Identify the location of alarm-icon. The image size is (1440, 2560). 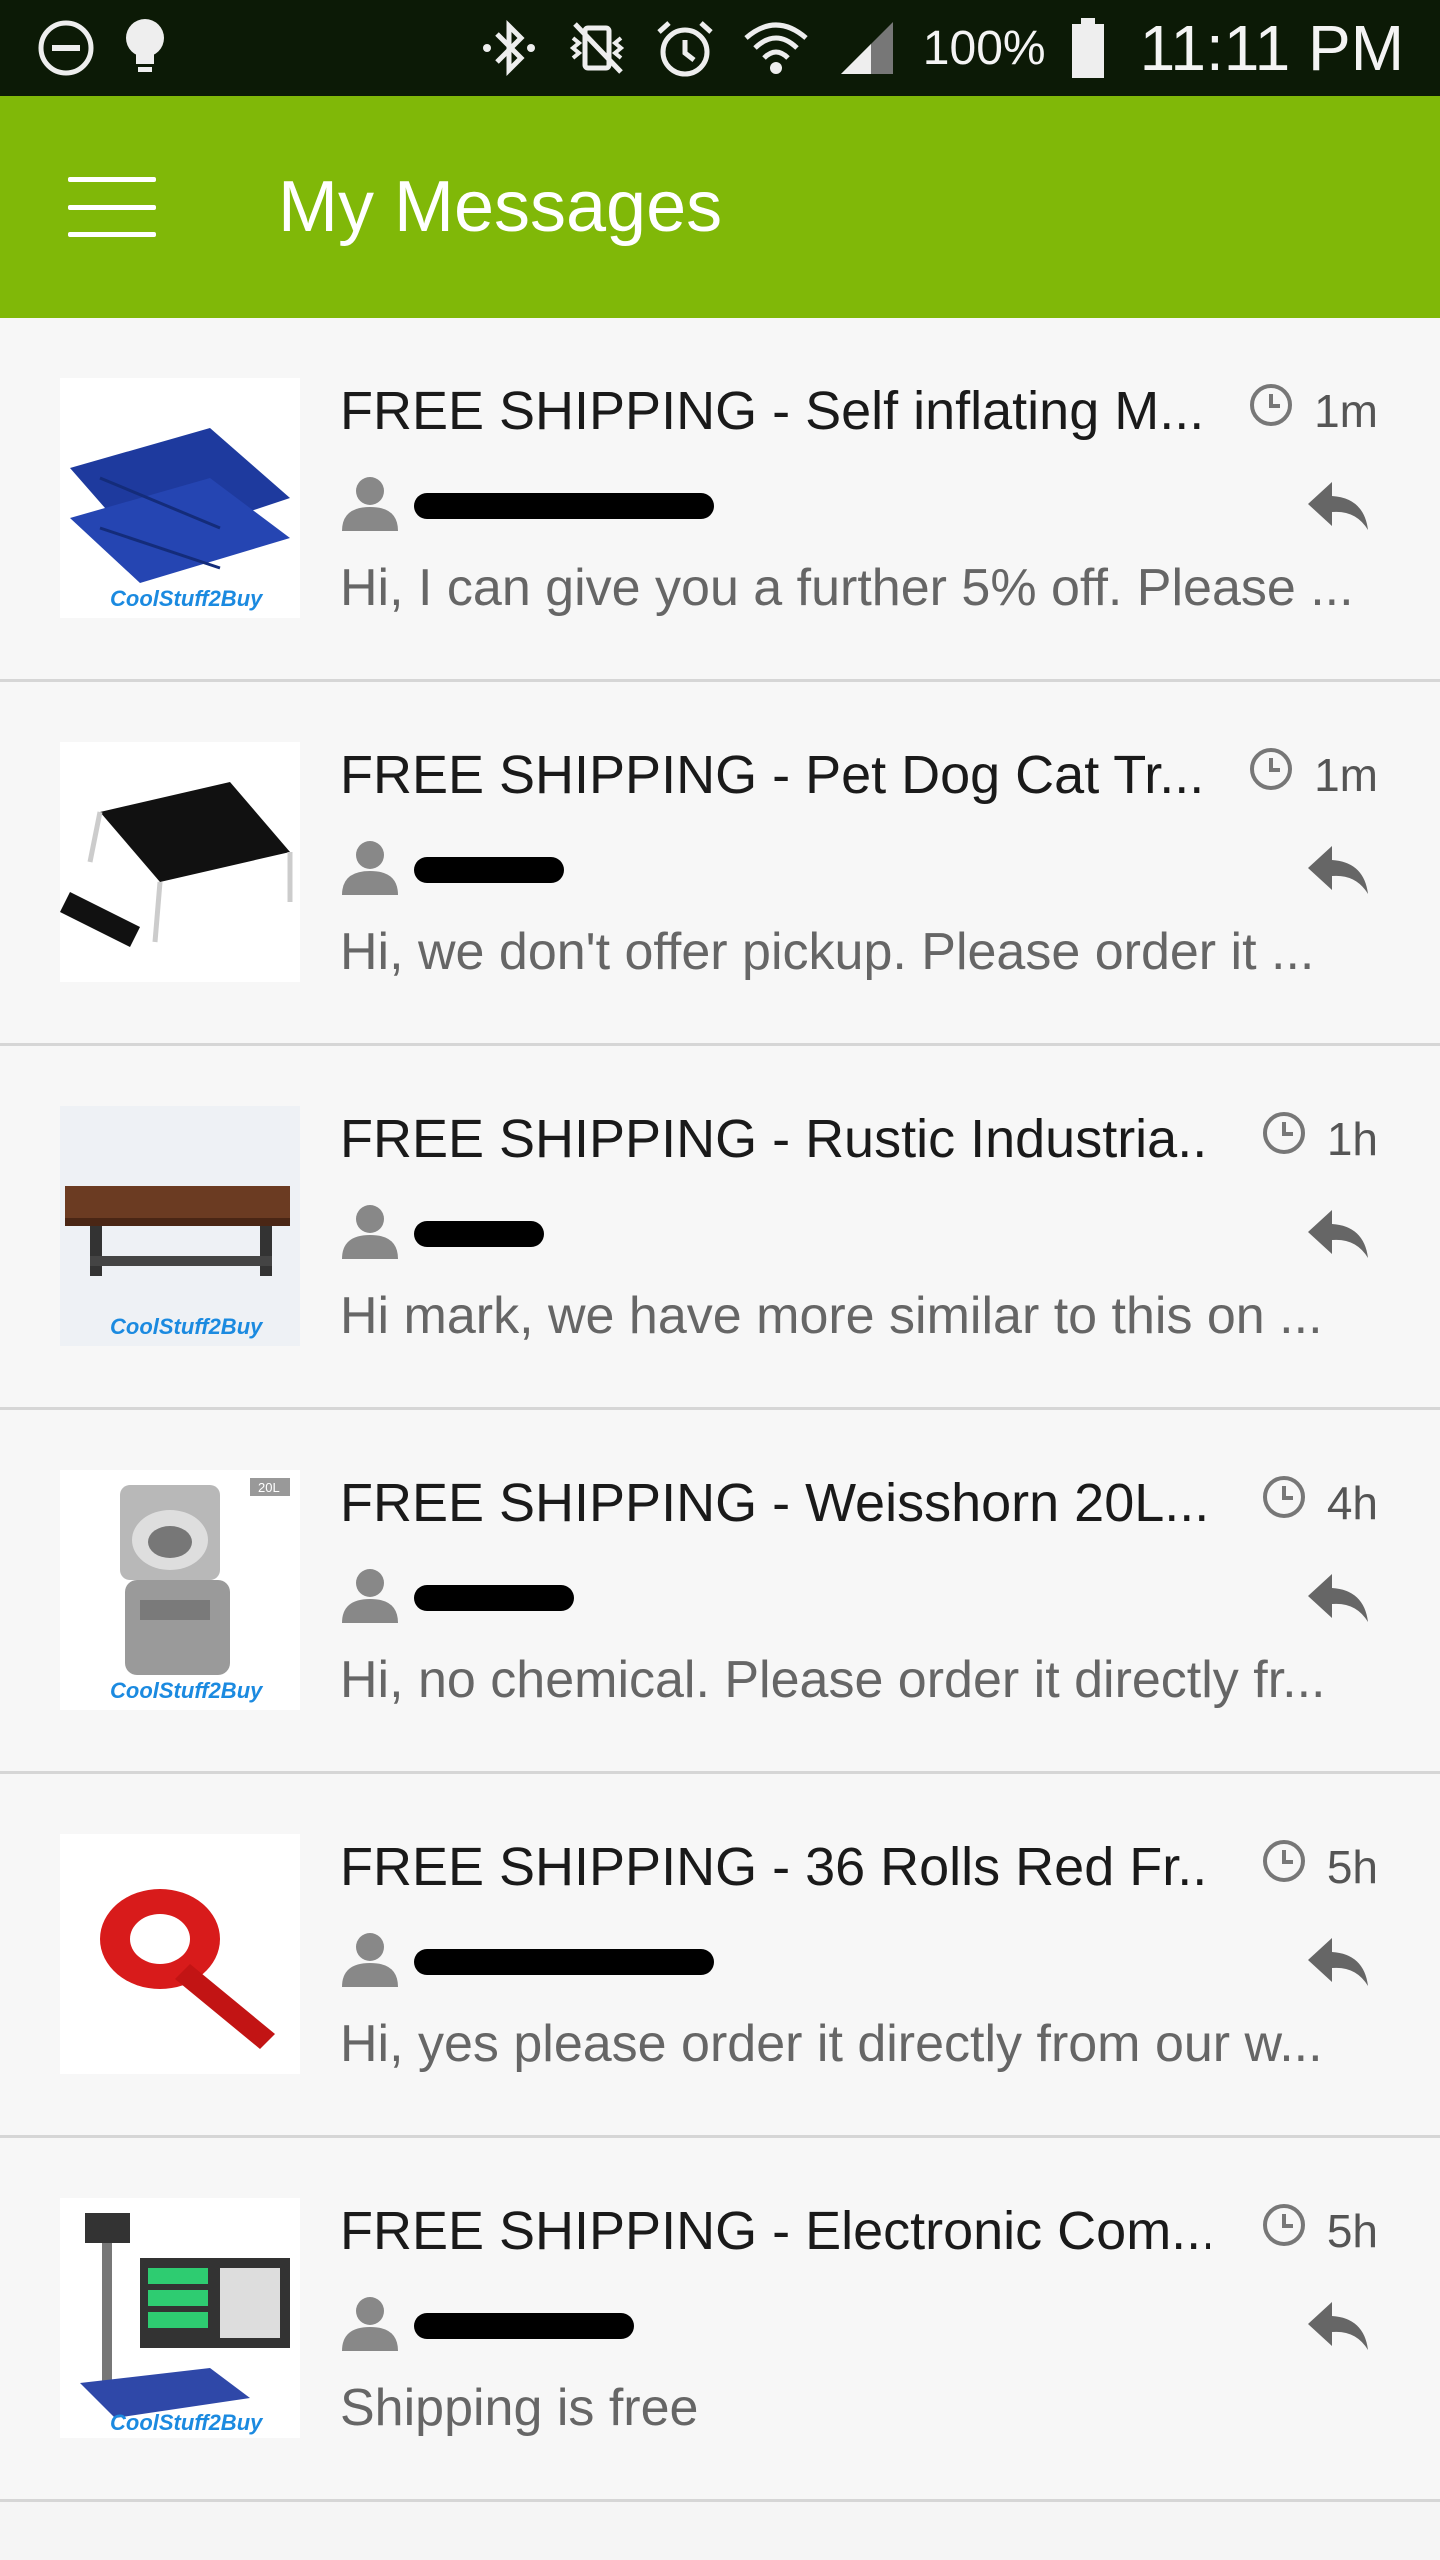
(685, 48).